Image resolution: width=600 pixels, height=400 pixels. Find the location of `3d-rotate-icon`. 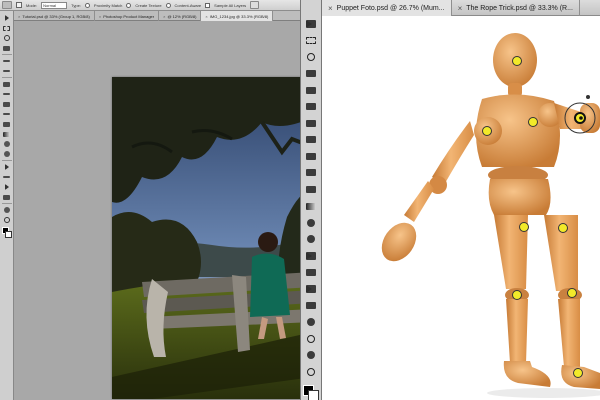

3d-rotate-icon is located at coordinates (311, 322).